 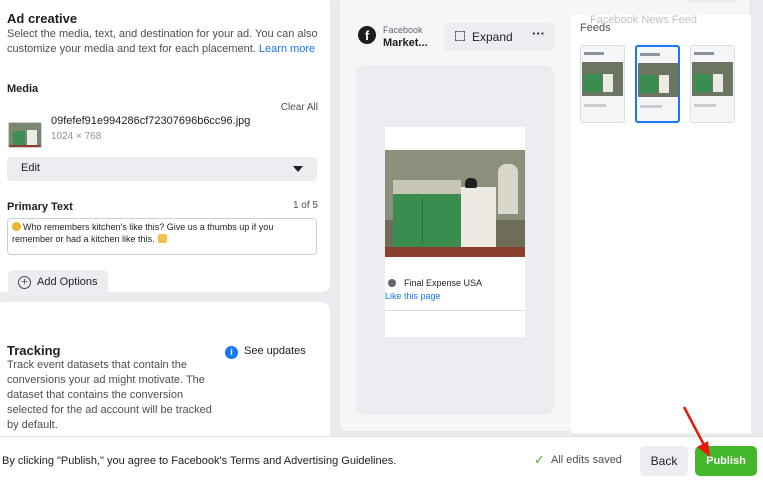 What do you see at coordinates (713, 1) in the screenshot?
I see `top-toolbar-button` at bounding box center [713, 1].